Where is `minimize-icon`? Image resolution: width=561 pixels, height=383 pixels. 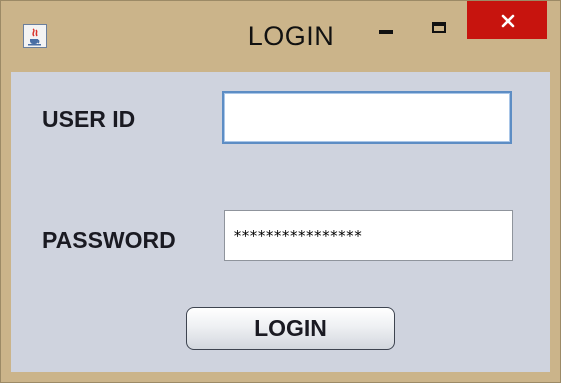
minimize-icon is located at coordinates (386, 32).